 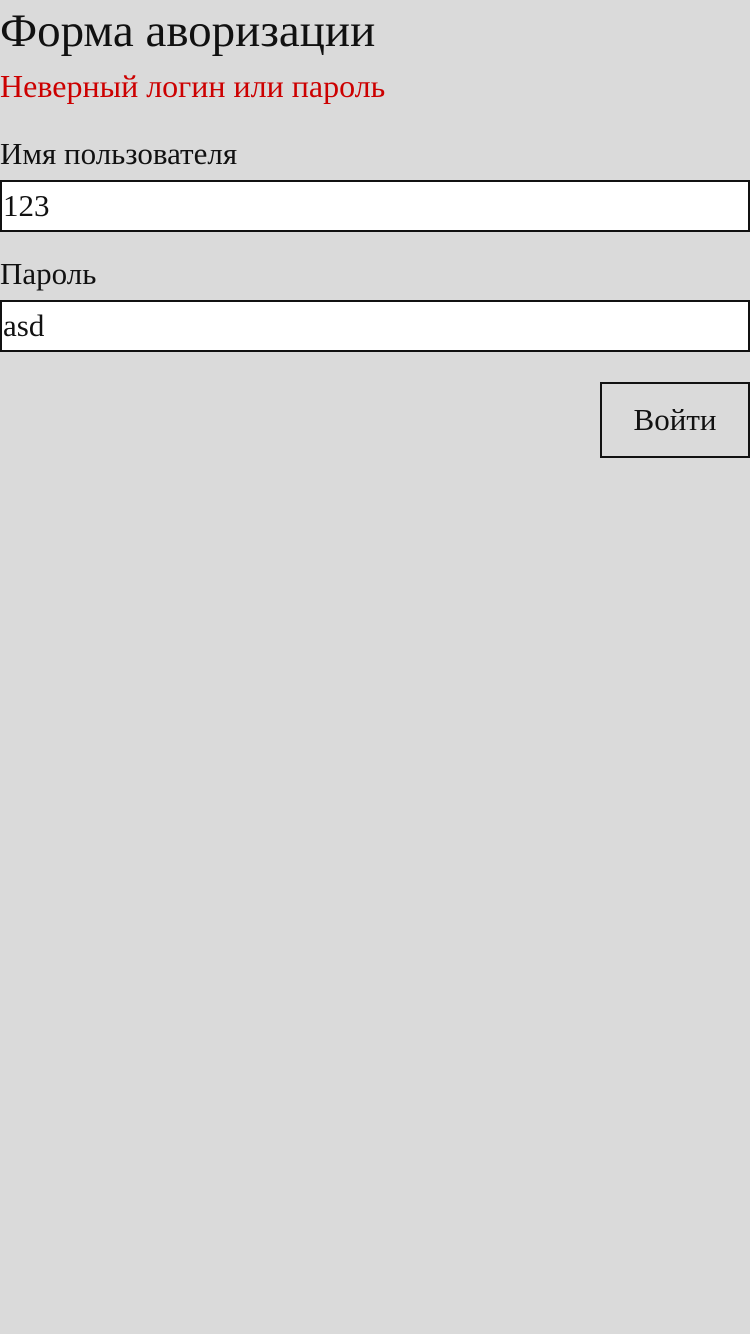 What do you see at coordinates (375, 326) in the screenshot?
I see `password-input` at bounding box center [375, 326].